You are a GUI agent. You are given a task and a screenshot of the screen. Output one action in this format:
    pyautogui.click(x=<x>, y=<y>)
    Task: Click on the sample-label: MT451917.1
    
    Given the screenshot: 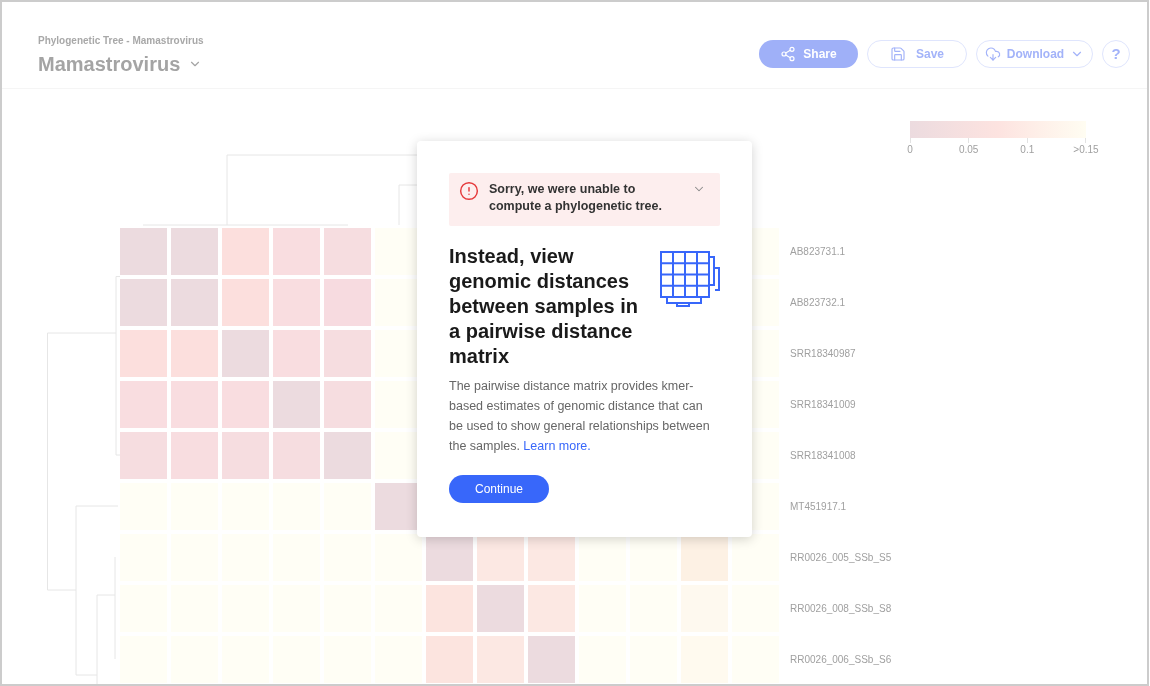 What is the action you would take?
    pyautogui.click(x=818, y=506)
    